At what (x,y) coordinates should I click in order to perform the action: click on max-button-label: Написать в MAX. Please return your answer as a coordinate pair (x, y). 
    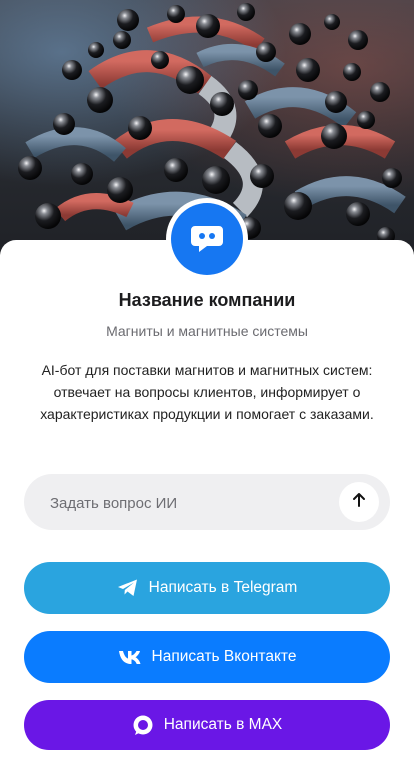
    Looking at the image, I should click on (223, 724).